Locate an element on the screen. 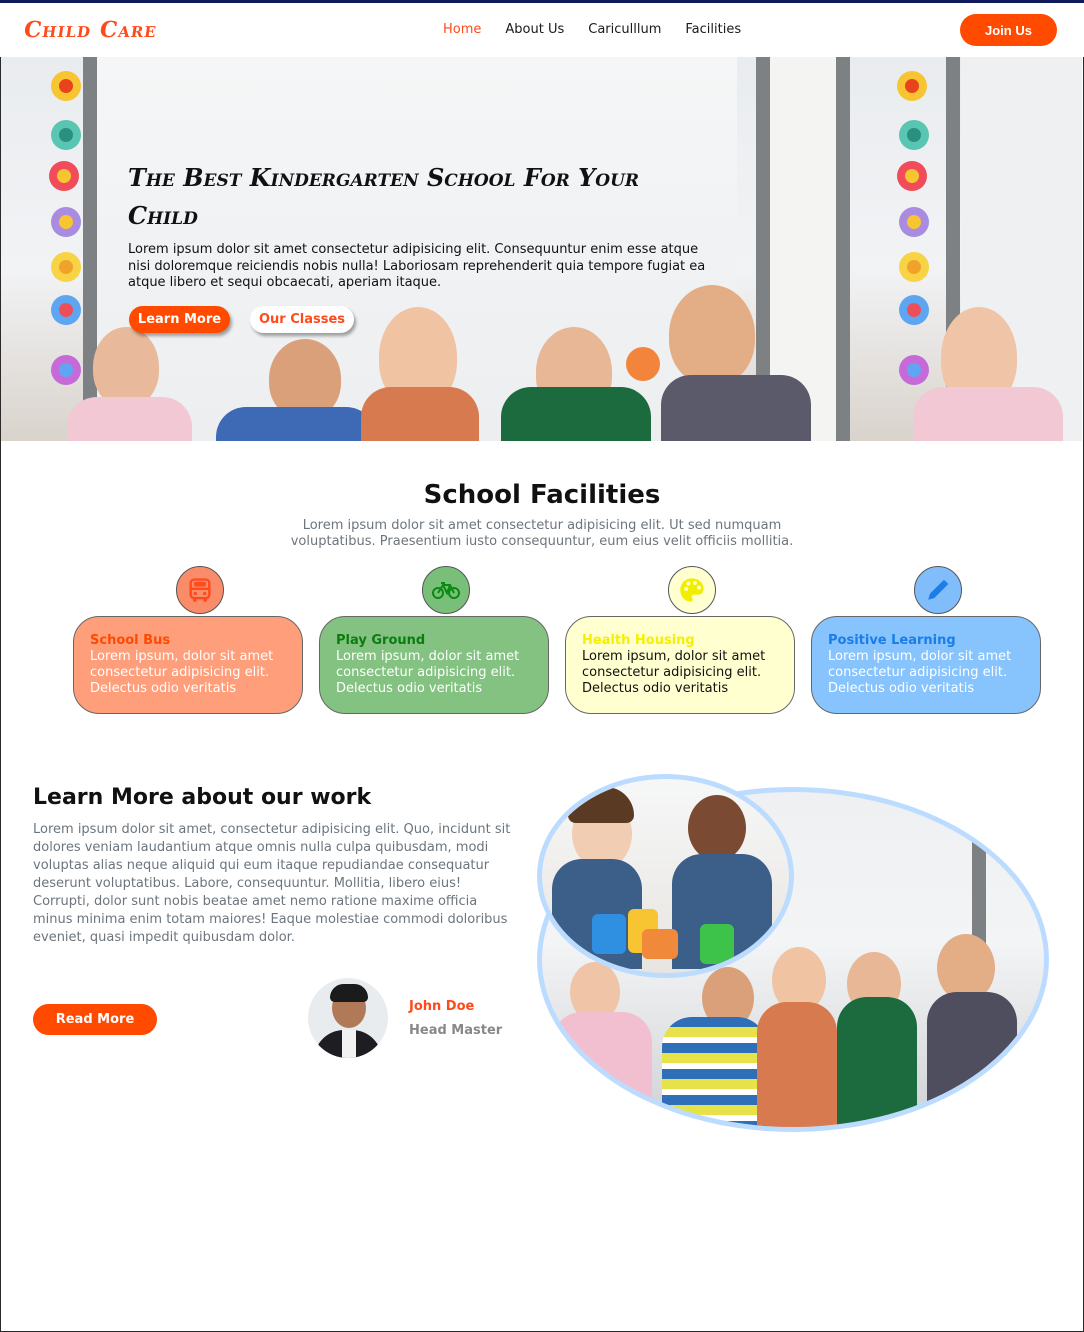  facility-card-title: Positive Learning is located at coordinates (892, 640).